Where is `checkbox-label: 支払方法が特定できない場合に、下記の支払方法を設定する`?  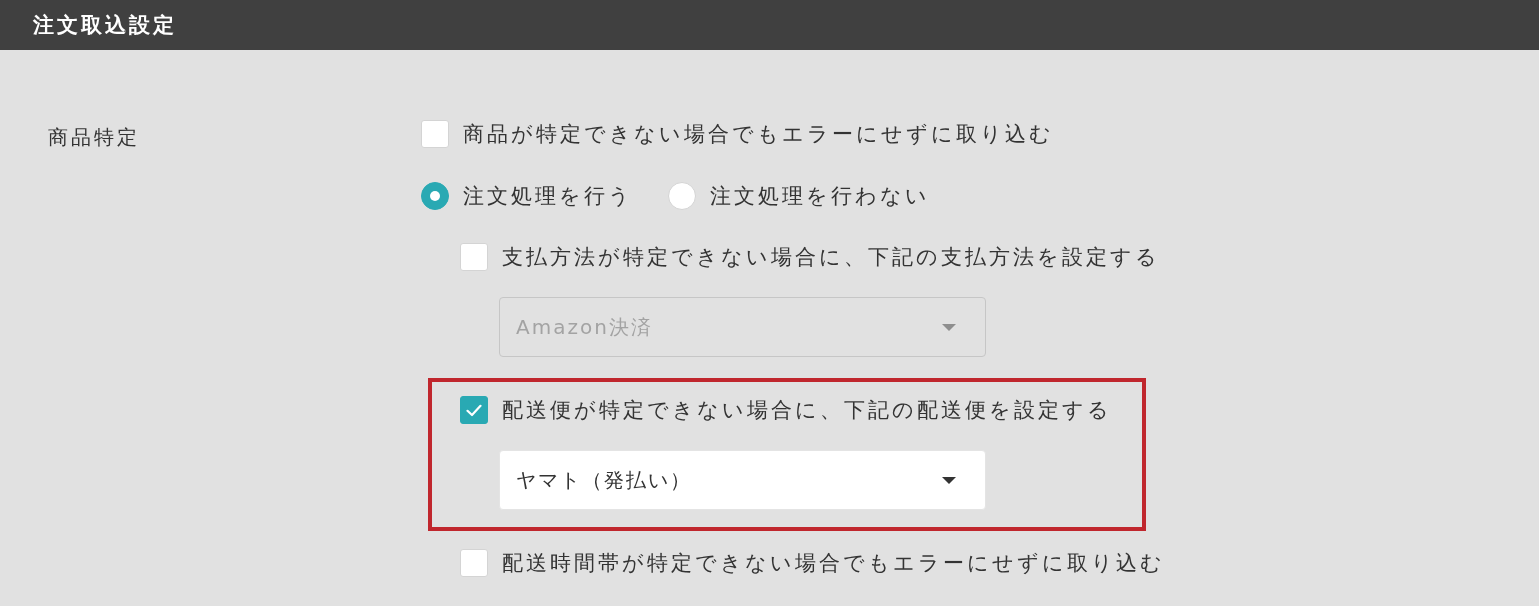
checkbox-label: 支払方法が特定できない場合に、下記の支払方法を設定する is located at coordinates (831, 257).